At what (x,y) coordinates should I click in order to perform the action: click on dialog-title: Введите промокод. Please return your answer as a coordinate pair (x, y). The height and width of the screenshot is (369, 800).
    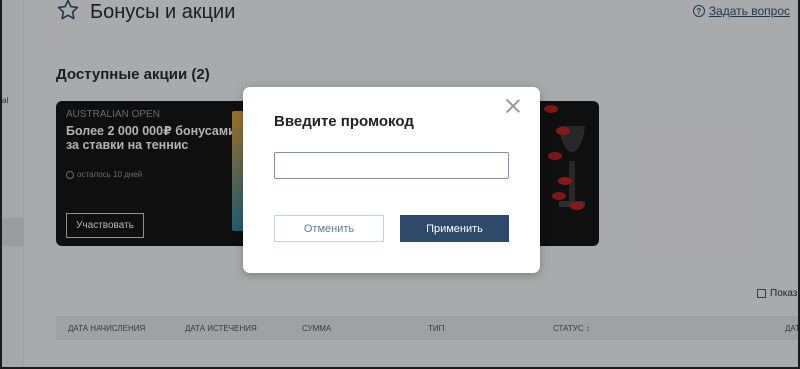
    Looking at the image, I should click on (344, 121).